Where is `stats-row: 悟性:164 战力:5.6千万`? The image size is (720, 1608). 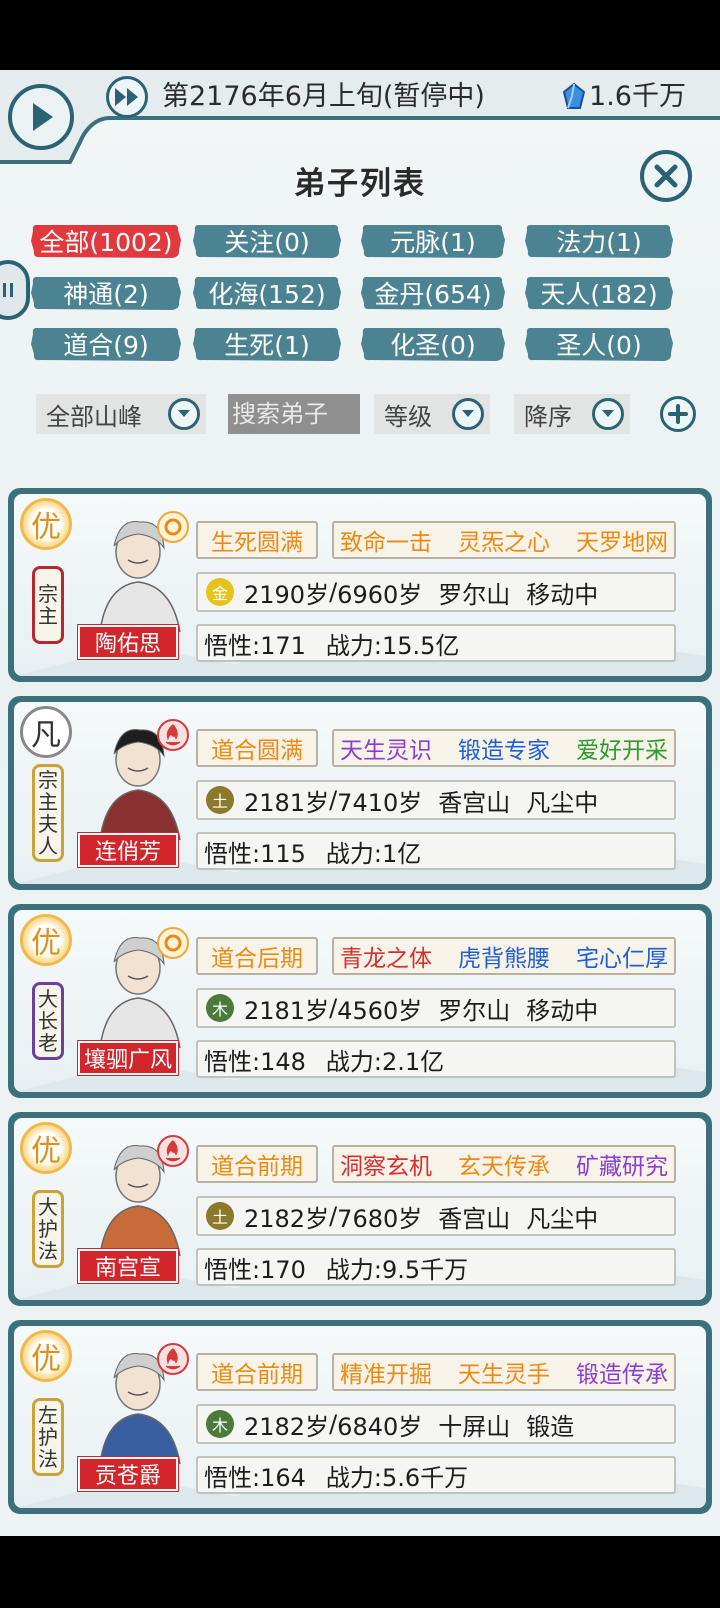 stats-row: 悟性:164 战力:5.6千万 is located at coordinates (436, 1475).